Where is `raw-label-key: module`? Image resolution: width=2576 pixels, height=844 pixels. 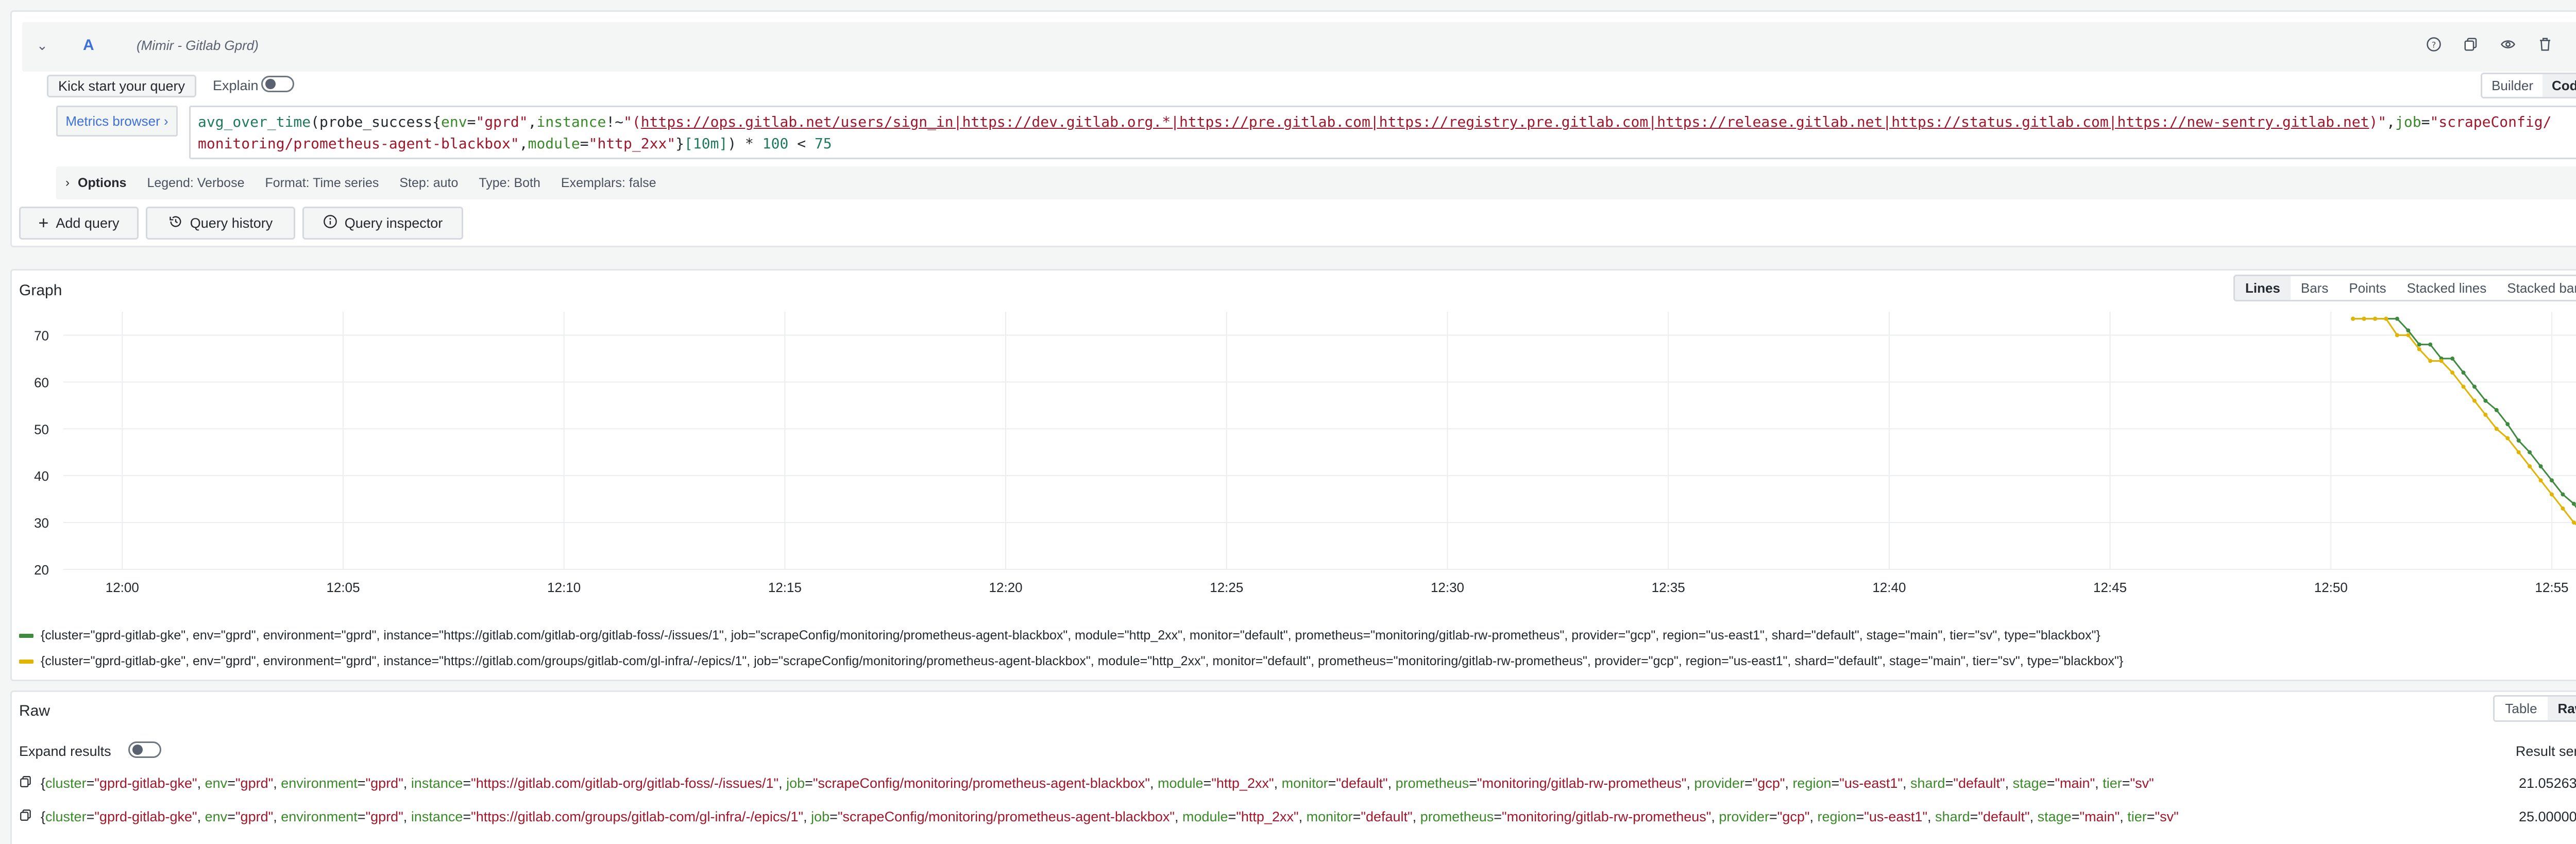 raw-label-key: module is located at coordinates (1205, 816).